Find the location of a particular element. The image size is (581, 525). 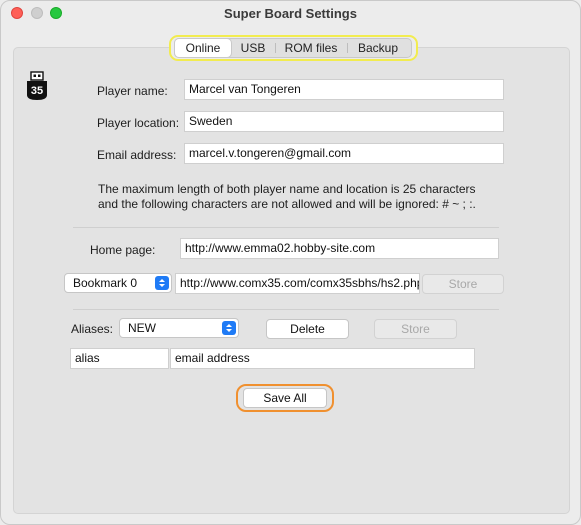

player-location-label: Player location: is located at coordinates (138, 123).